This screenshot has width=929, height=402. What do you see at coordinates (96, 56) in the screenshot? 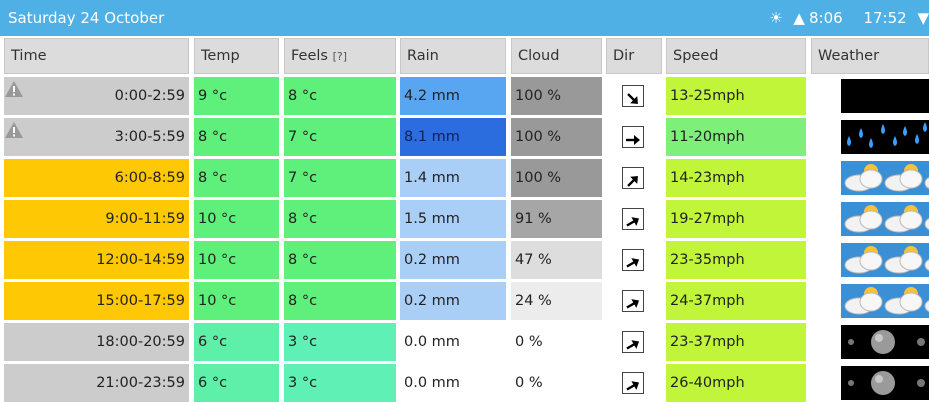
I see `col-header-time: Time` at bounding box center [96, 56].